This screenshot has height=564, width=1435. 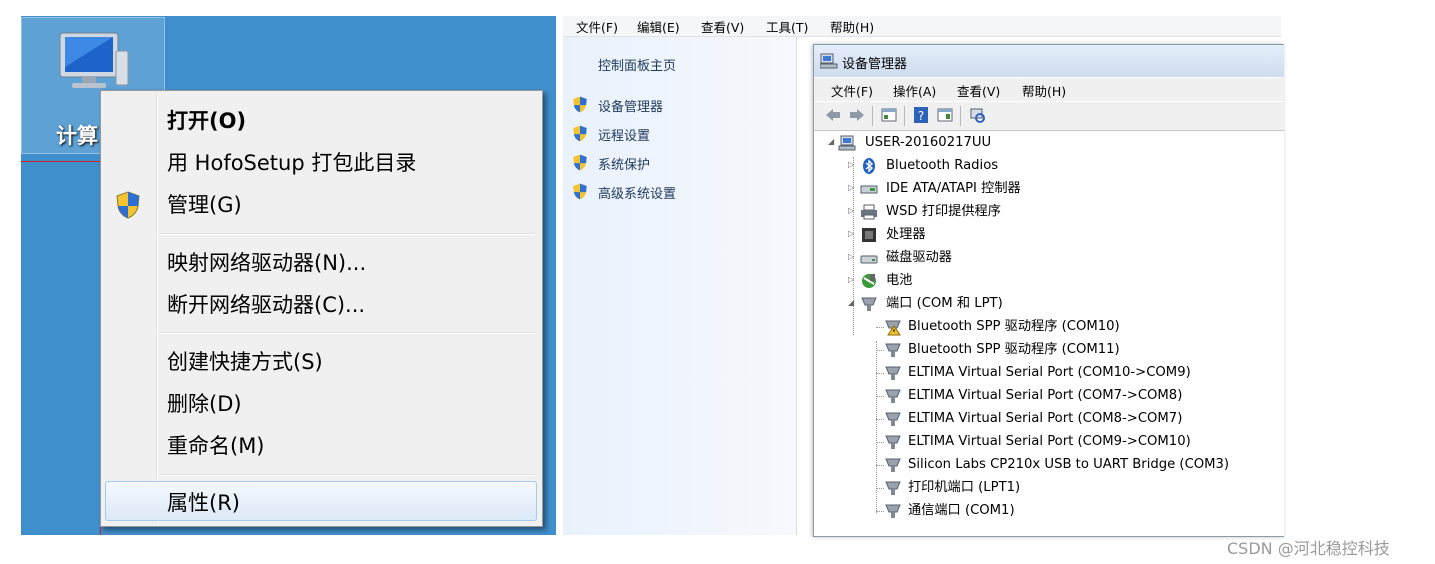 What do you see at coordinates (62, 161) in the screenshot?
I see `selection-outline` at bounding box center [62, 161].